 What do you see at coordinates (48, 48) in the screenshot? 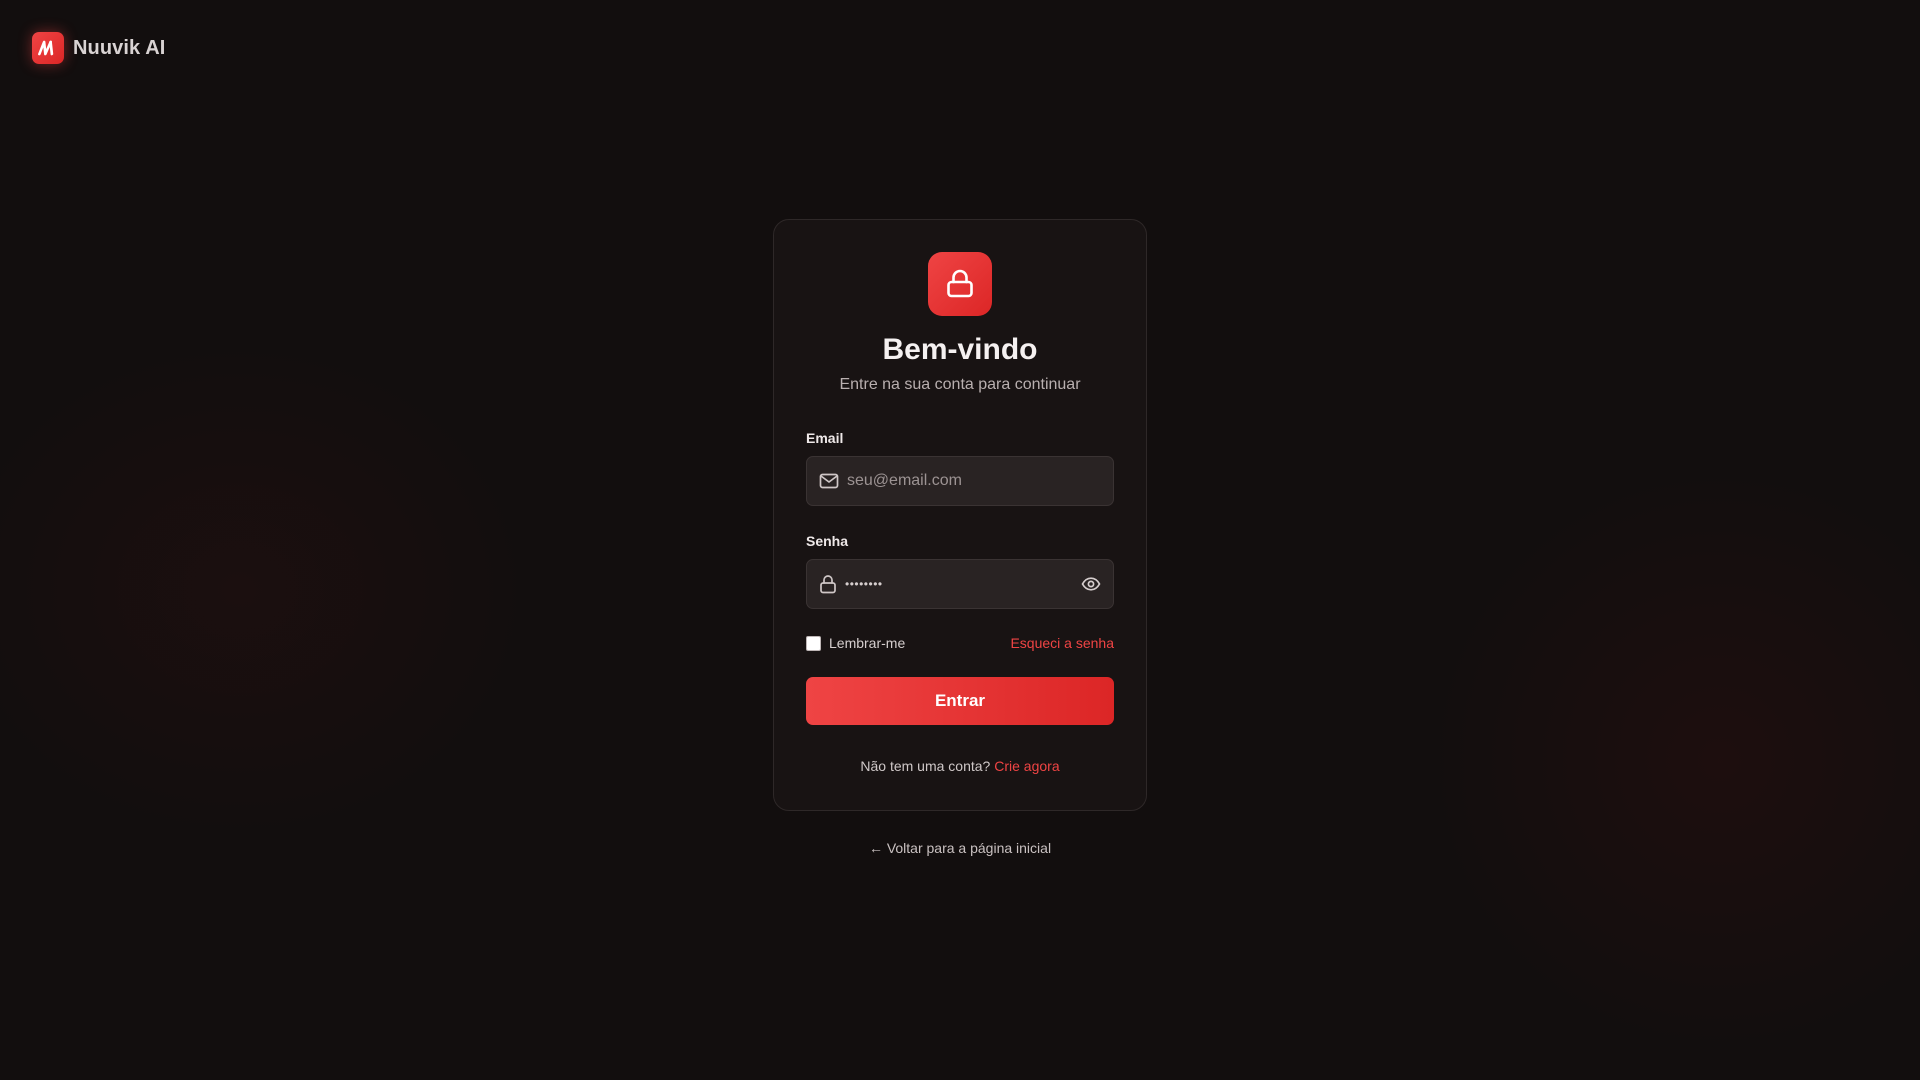
I see `nuuvik-logo-icon` at bounding box center [48, 48].